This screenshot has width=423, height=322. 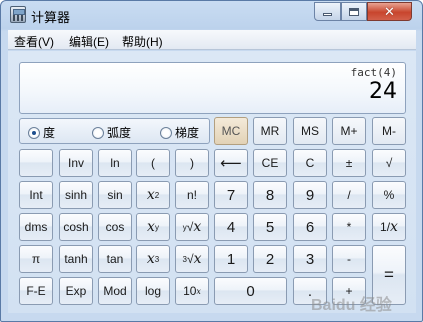 What do you see at coordinates (385, 227) in the screenshot?
I see `reciprocal-num: 1/` at bounding box center [385, 227].